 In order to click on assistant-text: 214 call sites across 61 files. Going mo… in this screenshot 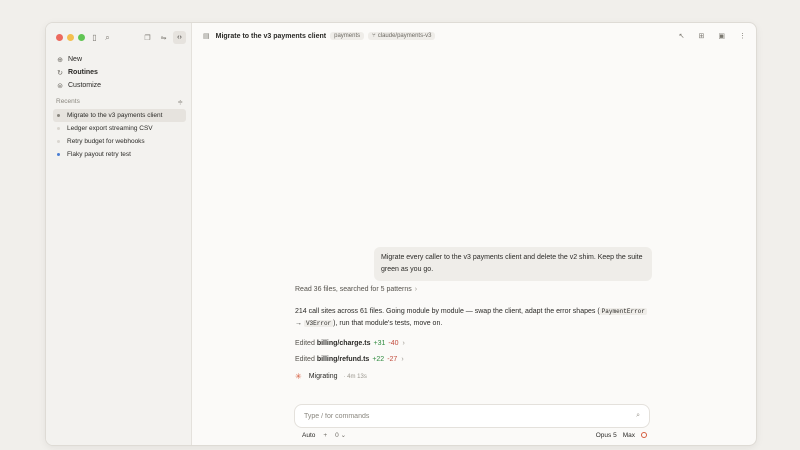, I will do `click(447, 311)`.